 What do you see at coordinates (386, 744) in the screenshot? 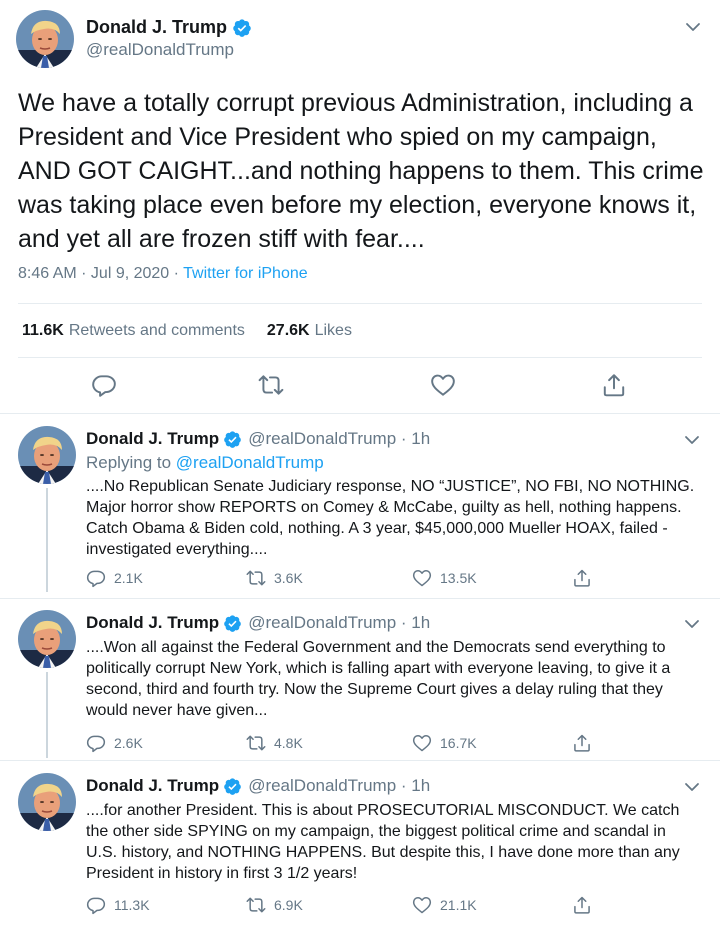
I see `action-bar: 2.6K 4.8K 16.7K` at bounding box center [386, 744].